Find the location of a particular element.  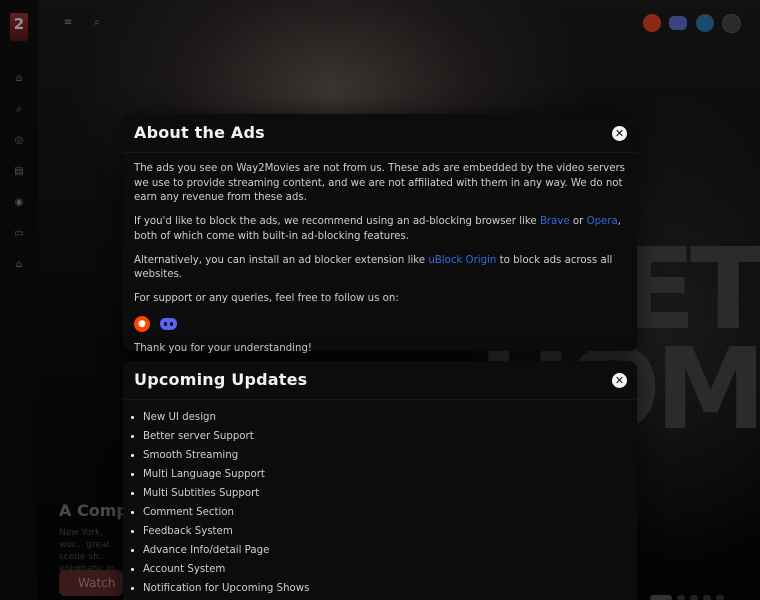

reddit-icon: ● is located at coordinates (142, 324).